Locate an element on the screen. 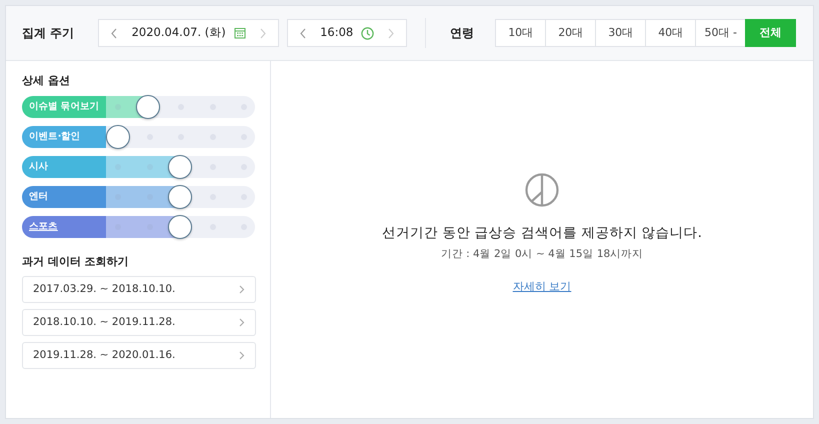 The width and height of the screenshot is (819, 424). peace-icon is located at coordinates (542, 190).